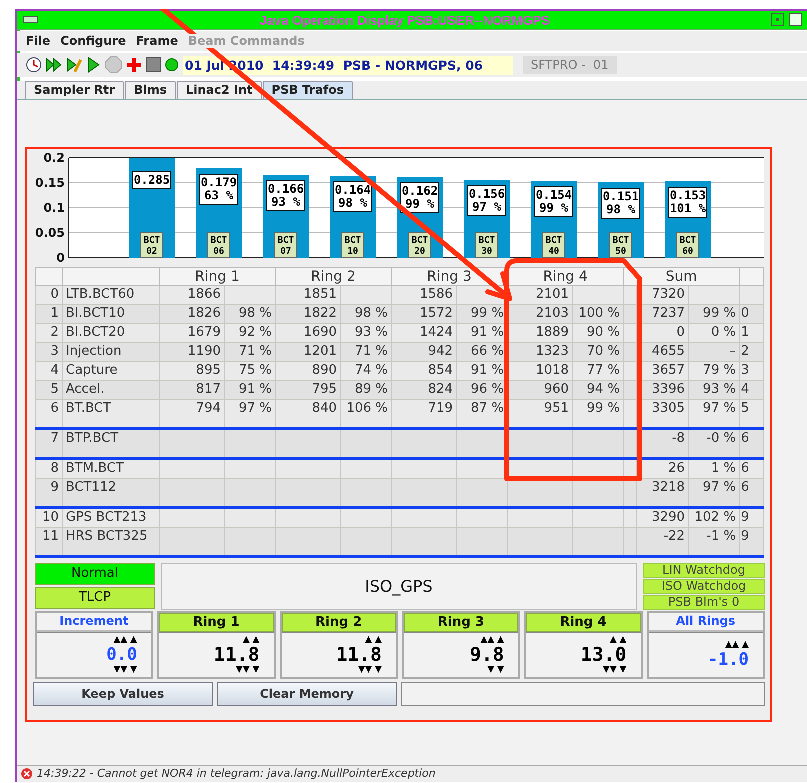  What do you see at coordinates (34, 65) in the screenshot?
I see `clock-icon` at bounding box center [34, 65].